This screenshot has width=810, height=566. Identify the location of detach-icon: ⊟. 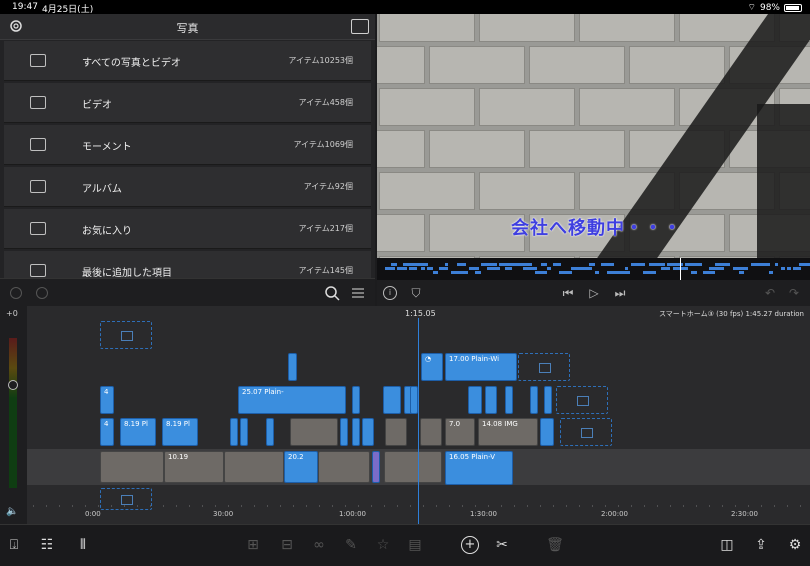
(287, 545).